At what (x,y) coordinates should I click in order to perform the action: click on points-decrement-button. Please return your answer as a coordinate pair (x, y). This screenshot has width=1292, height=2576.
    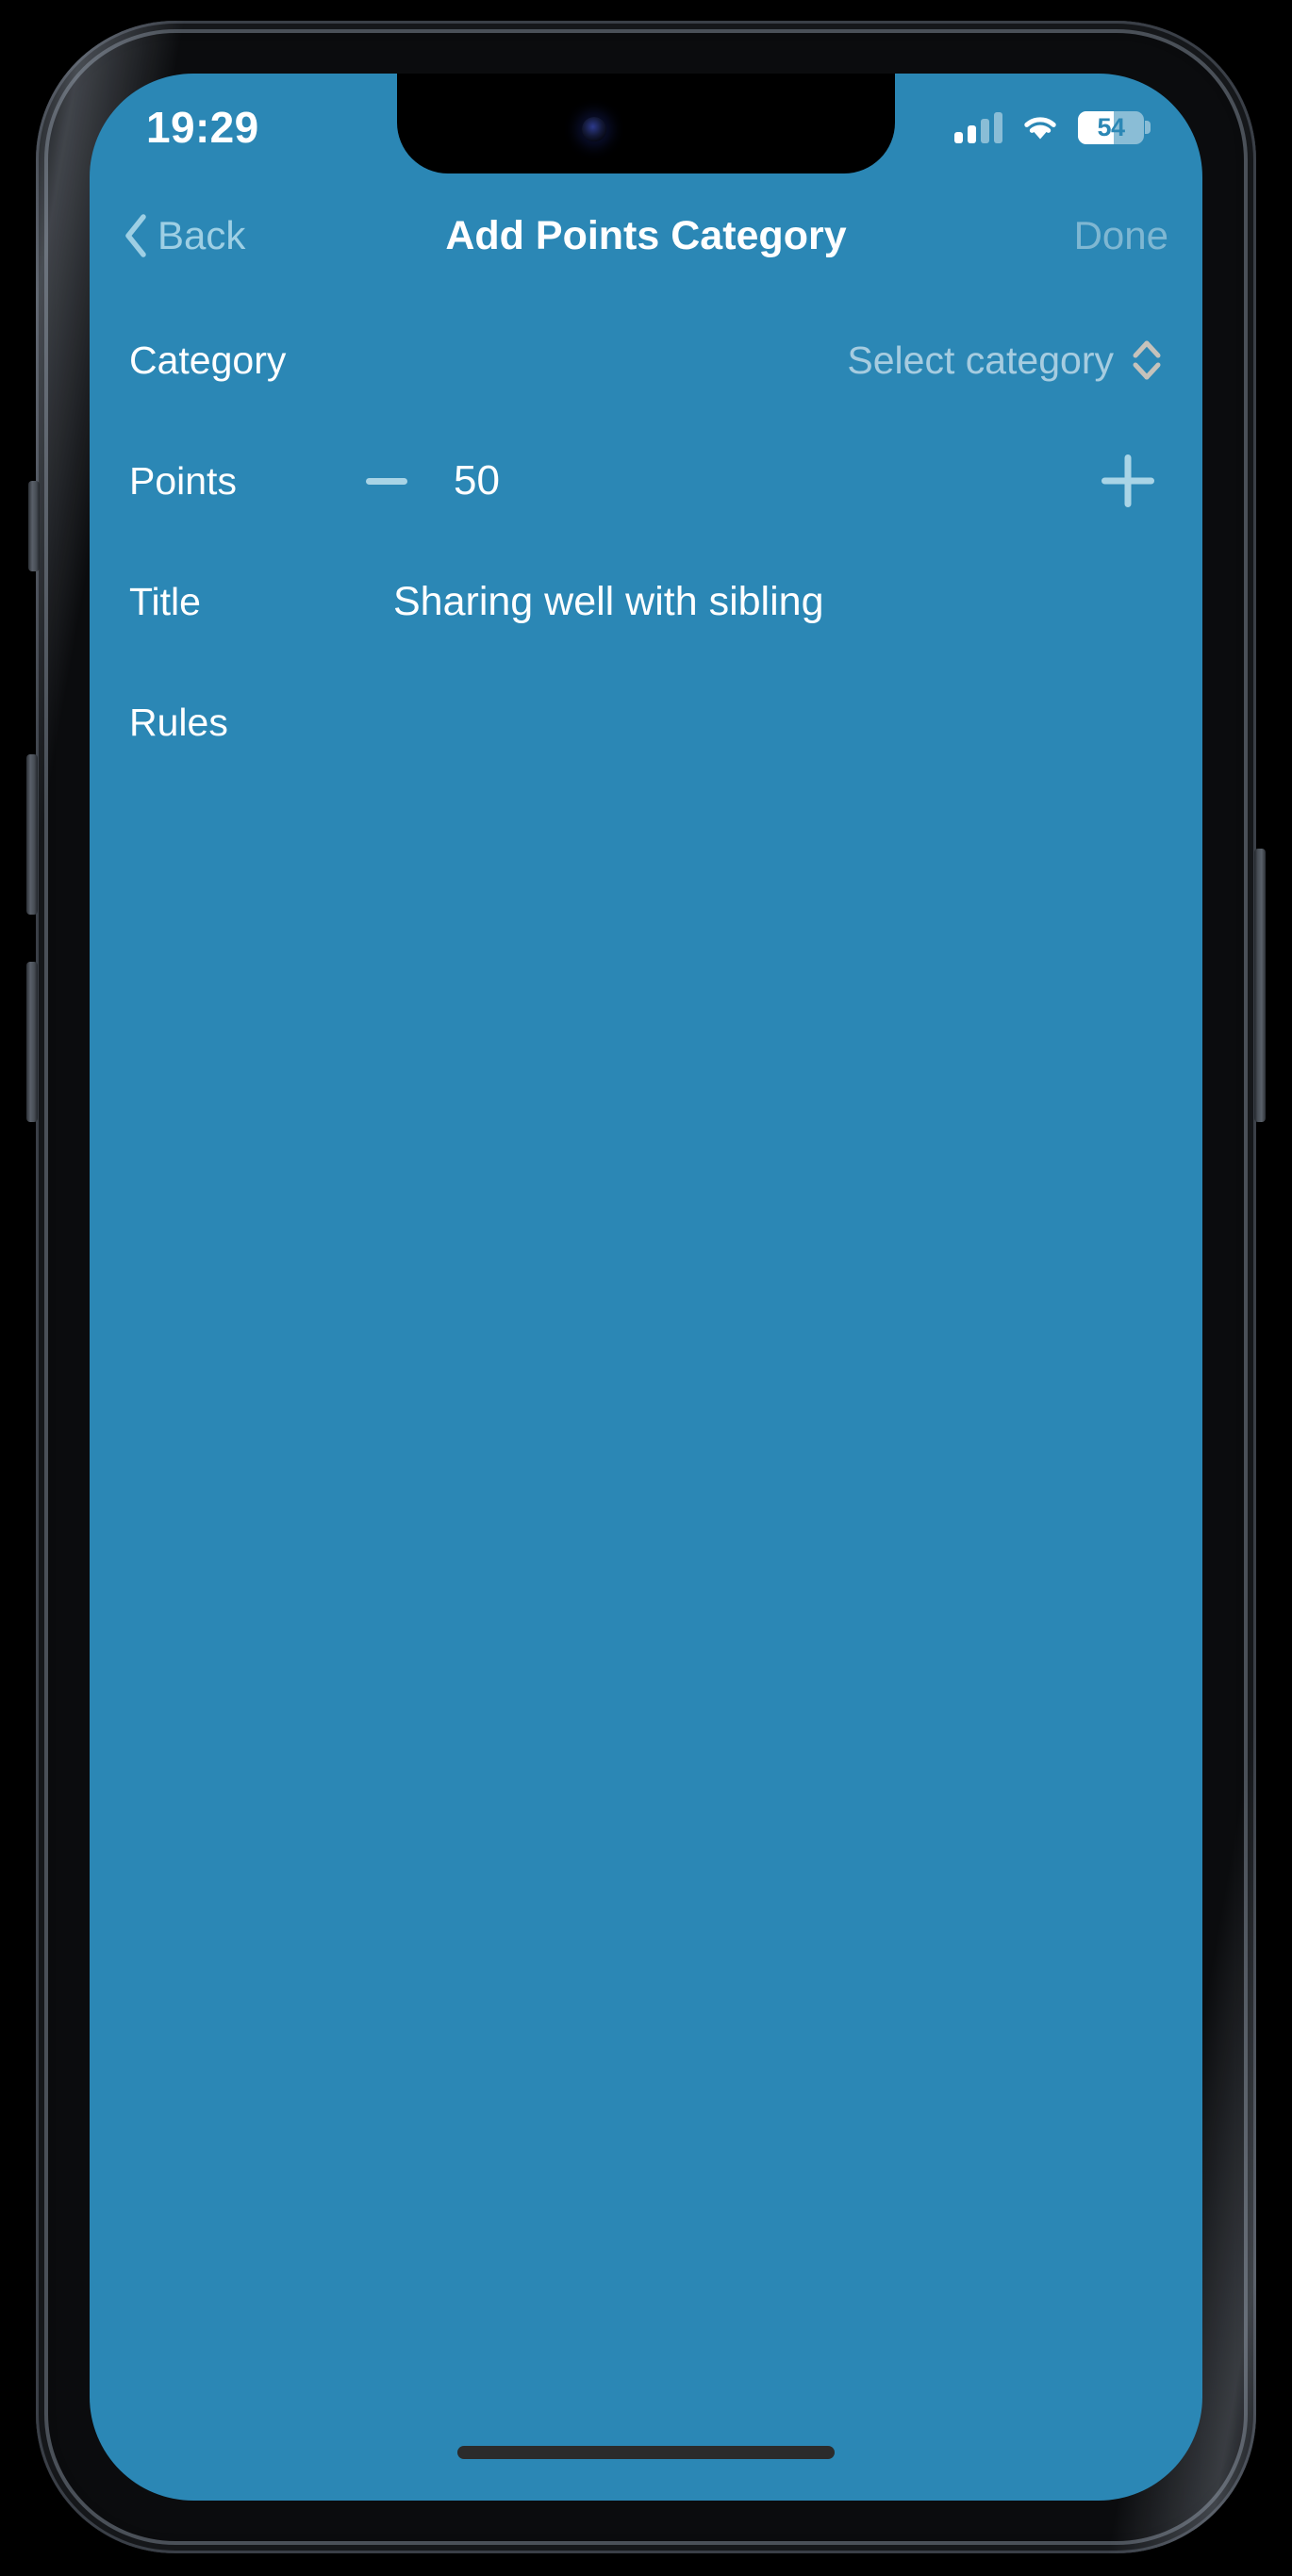
    Looking at the image, I should click on (387, 481).